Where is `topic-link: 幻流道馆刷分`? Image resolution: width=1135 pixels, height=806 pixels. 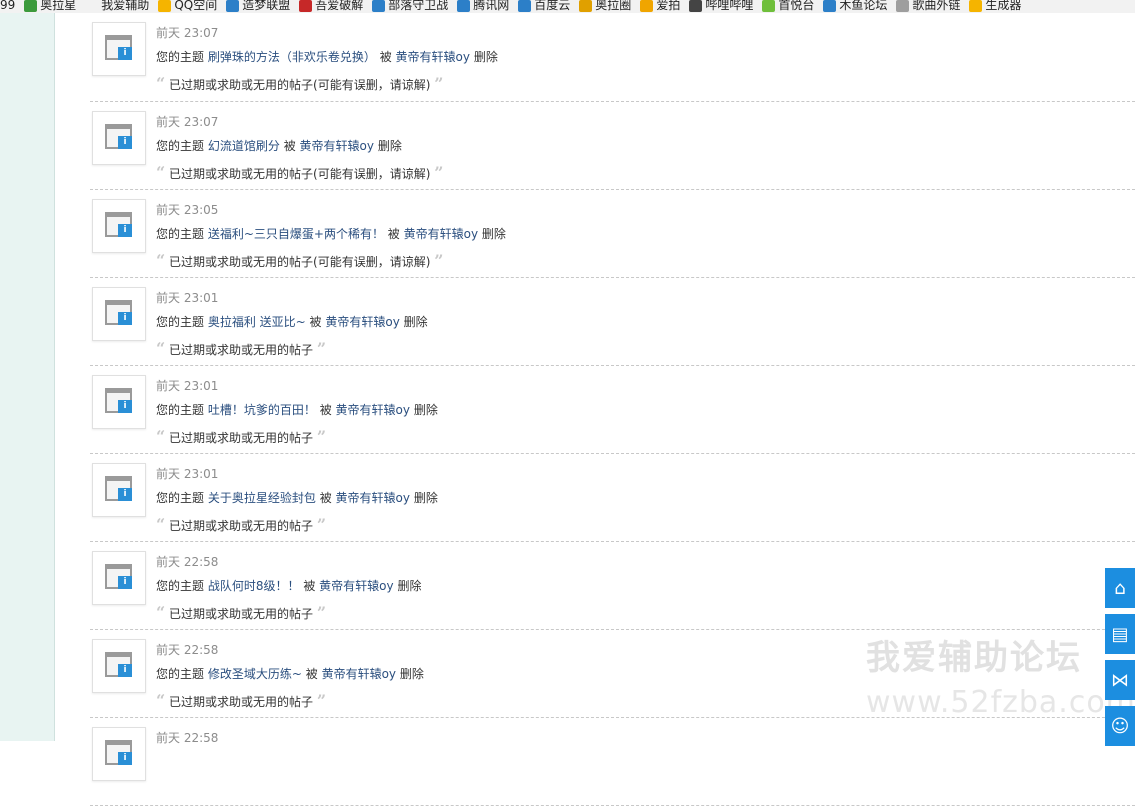 topic-link: 幻流道馆刷分 is located at coordinates (244, 146).